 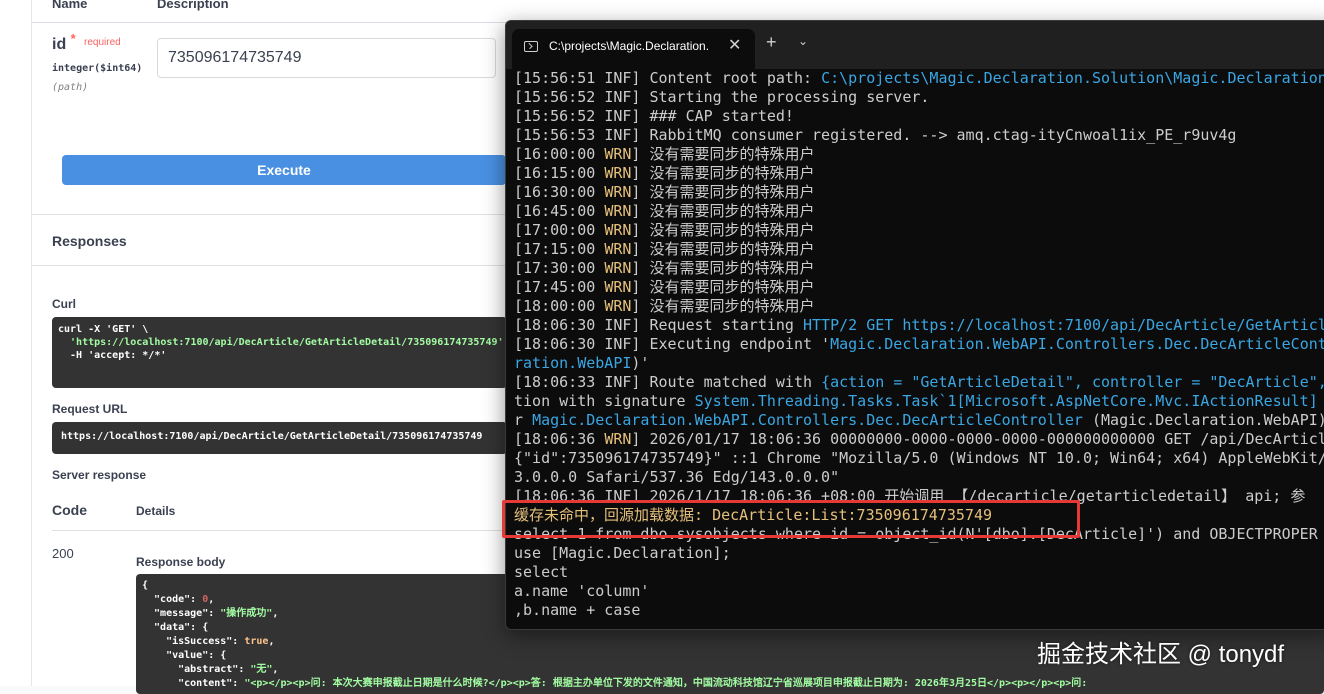 What do you see at coordinates (559, 154) in the screenshot?
I see `console-line-pre: [16:00:00` at bounding box center [559, 154].